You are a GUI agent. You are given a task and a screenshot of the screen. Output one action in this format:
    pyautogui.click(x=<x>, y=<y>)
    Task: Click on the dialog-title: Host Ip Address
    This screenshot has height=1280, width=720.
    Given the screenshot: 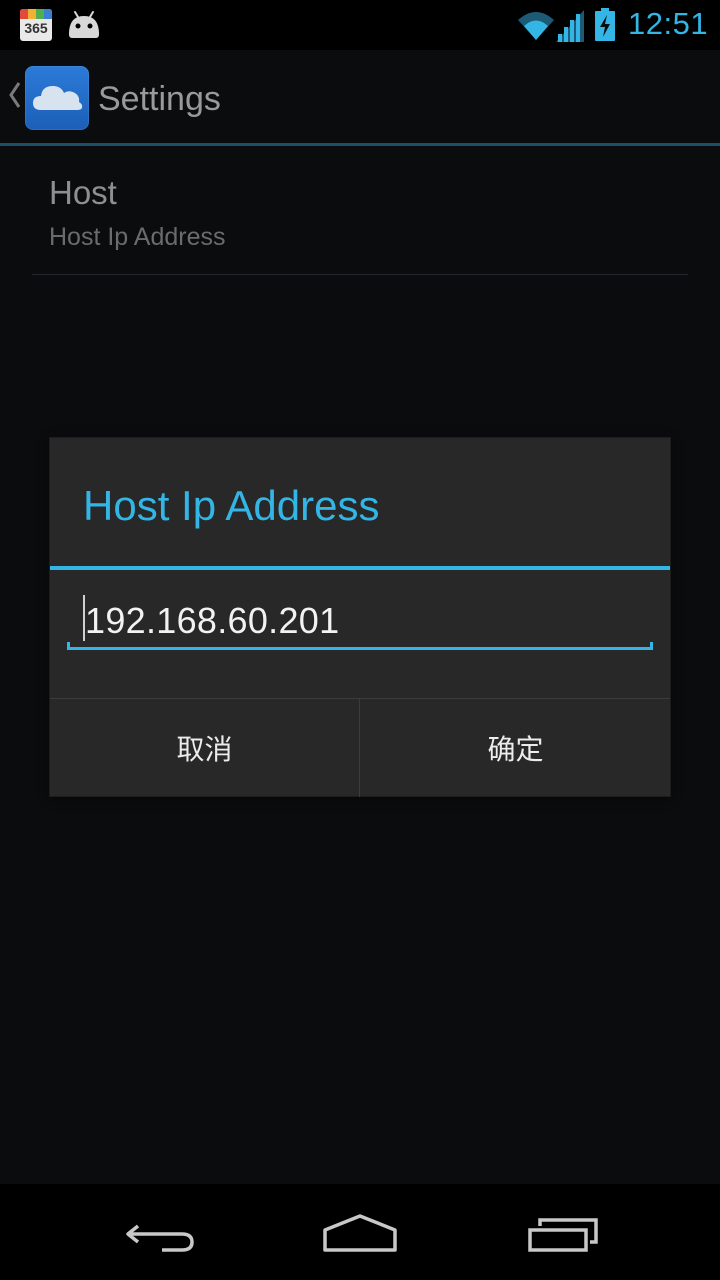 What is the action you would take?
    pyautogui.click(x=231, y=505)
    